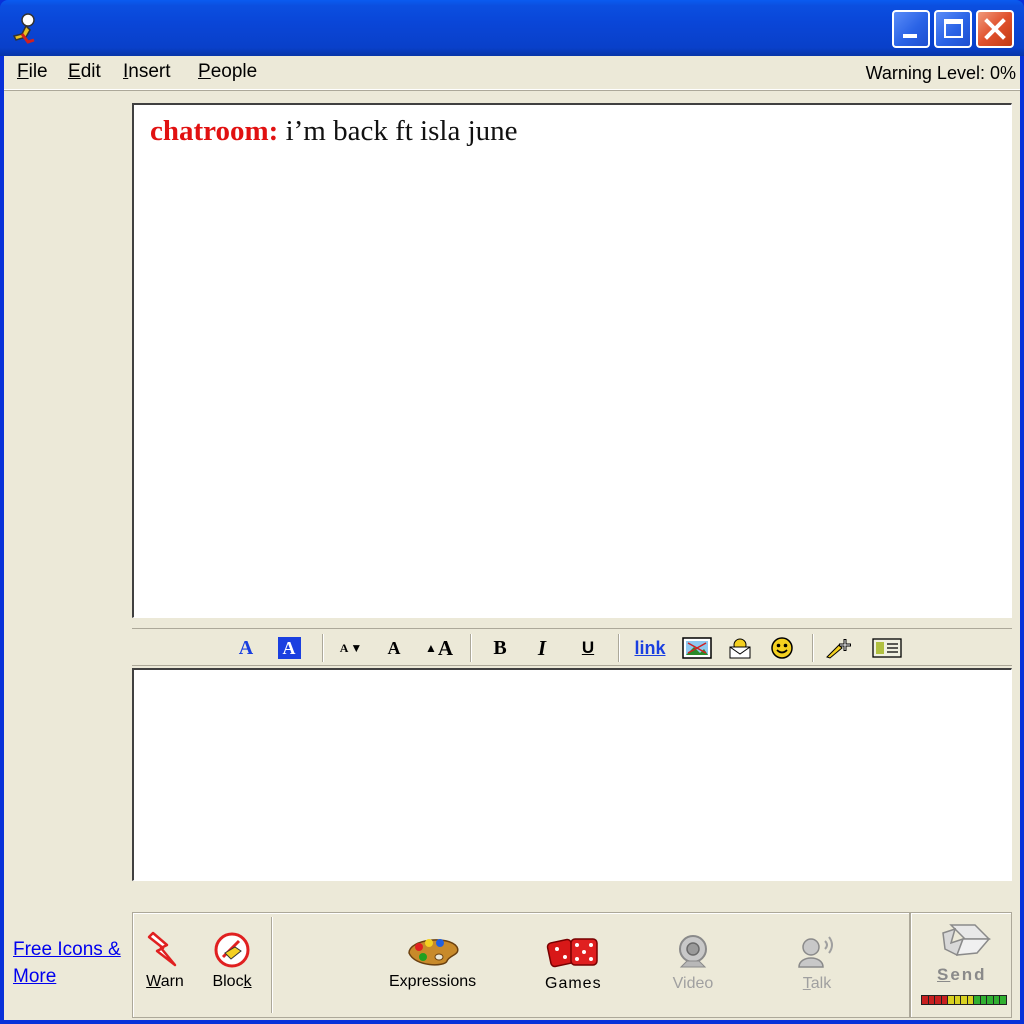 The height and width of the screenshot is (1024, 1024). I want to click on close-button, so click(995, 29).